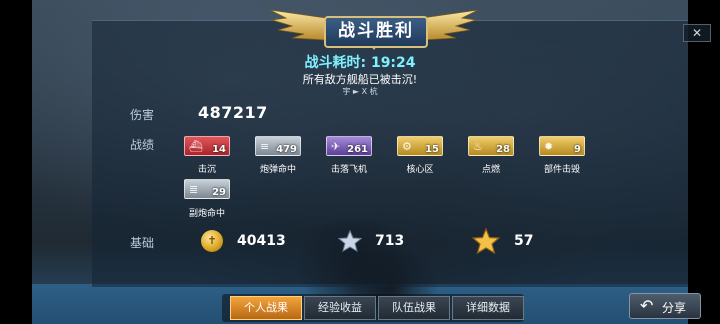  Describe the element at coordinates (142, 145) in the screenshot. I see `achievements-label: 战绩` at that location.